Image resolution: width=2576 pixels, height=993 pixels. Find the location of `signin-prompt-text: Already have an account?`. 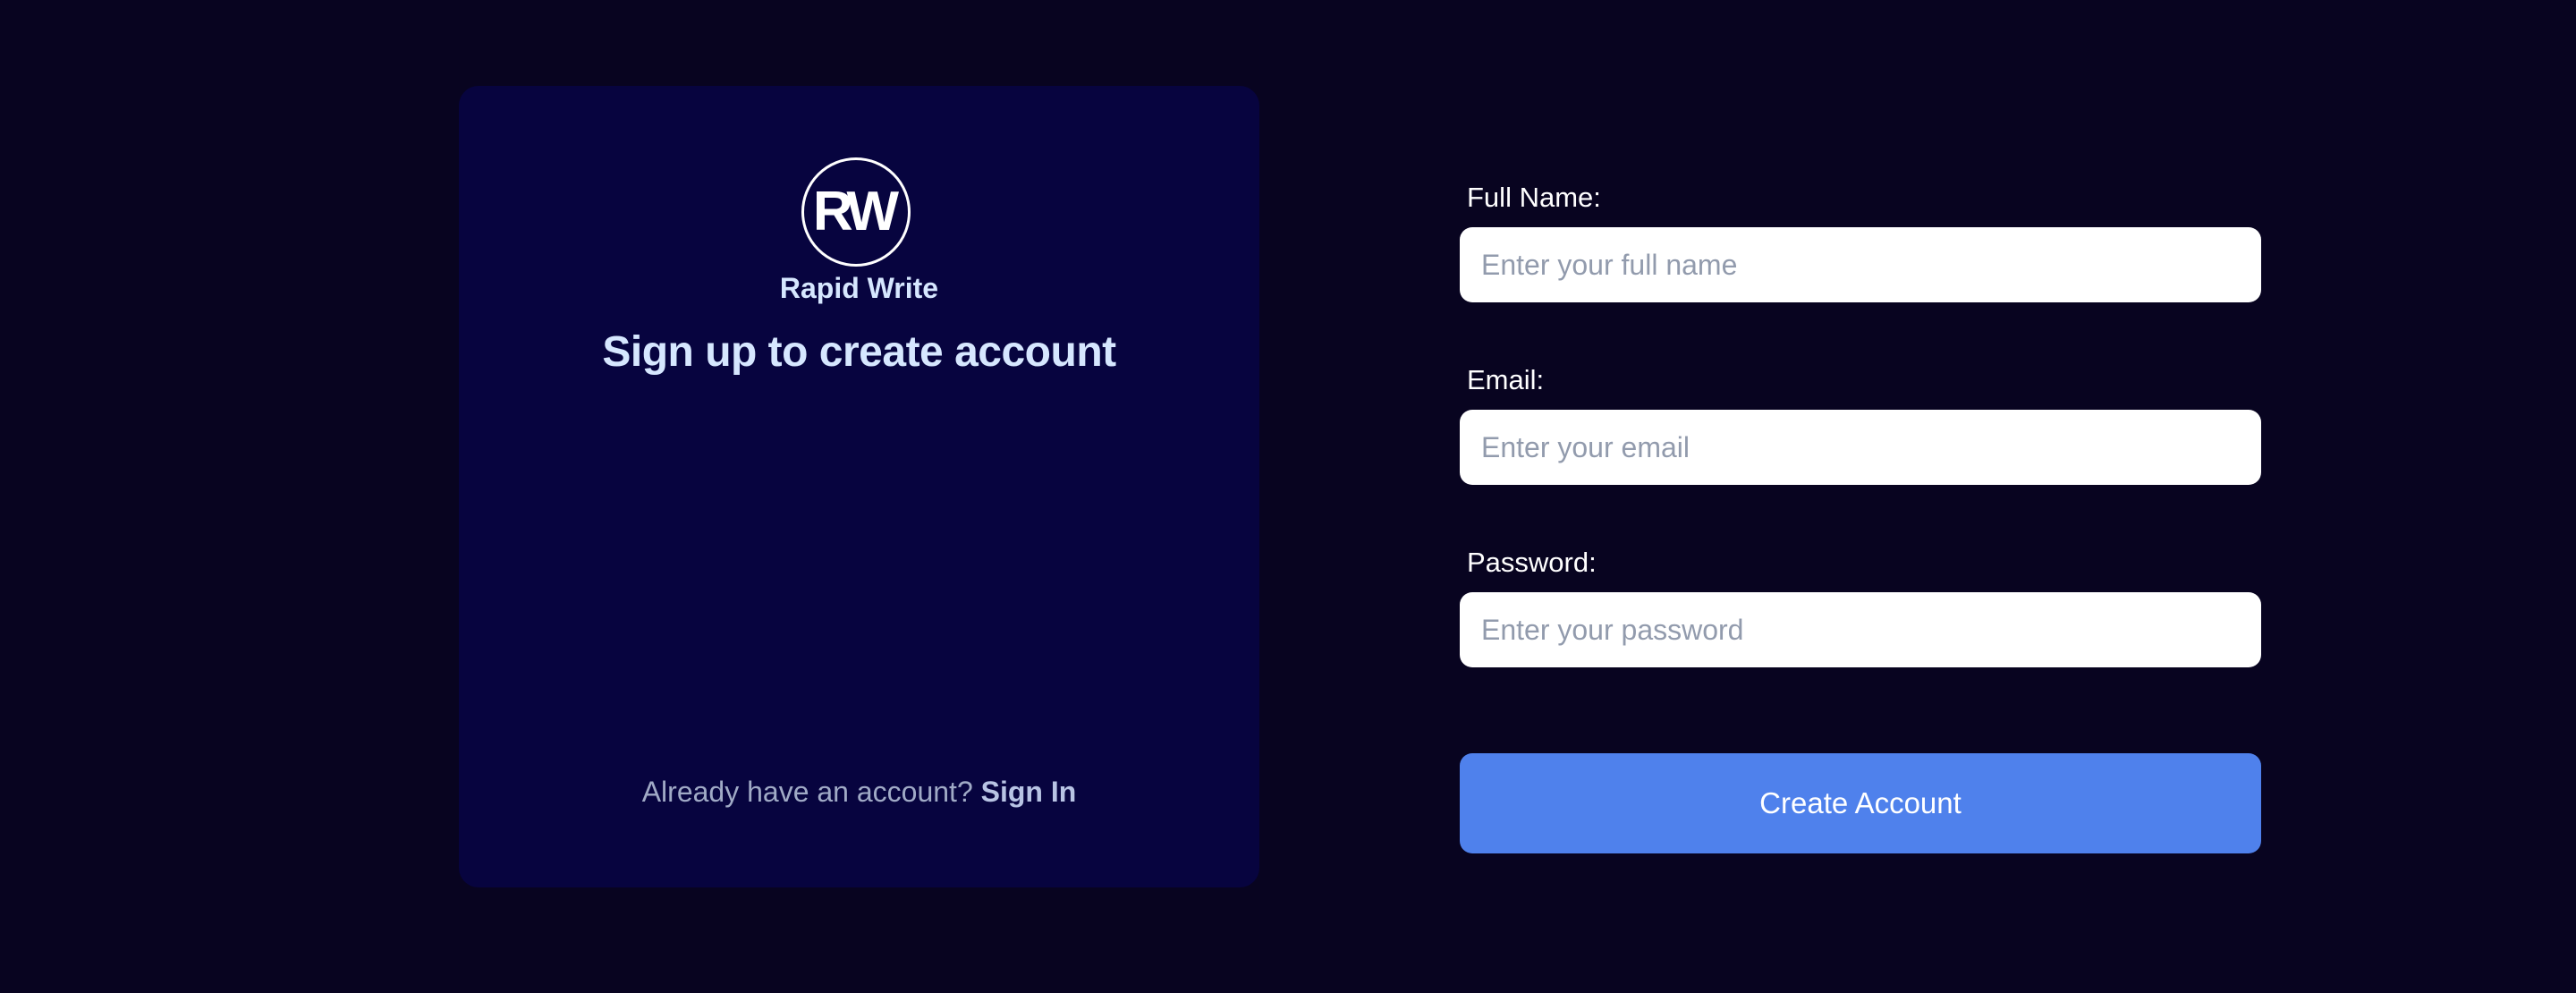

signin-prompt-text: Already have an account? is located at coordinates (807, 792).